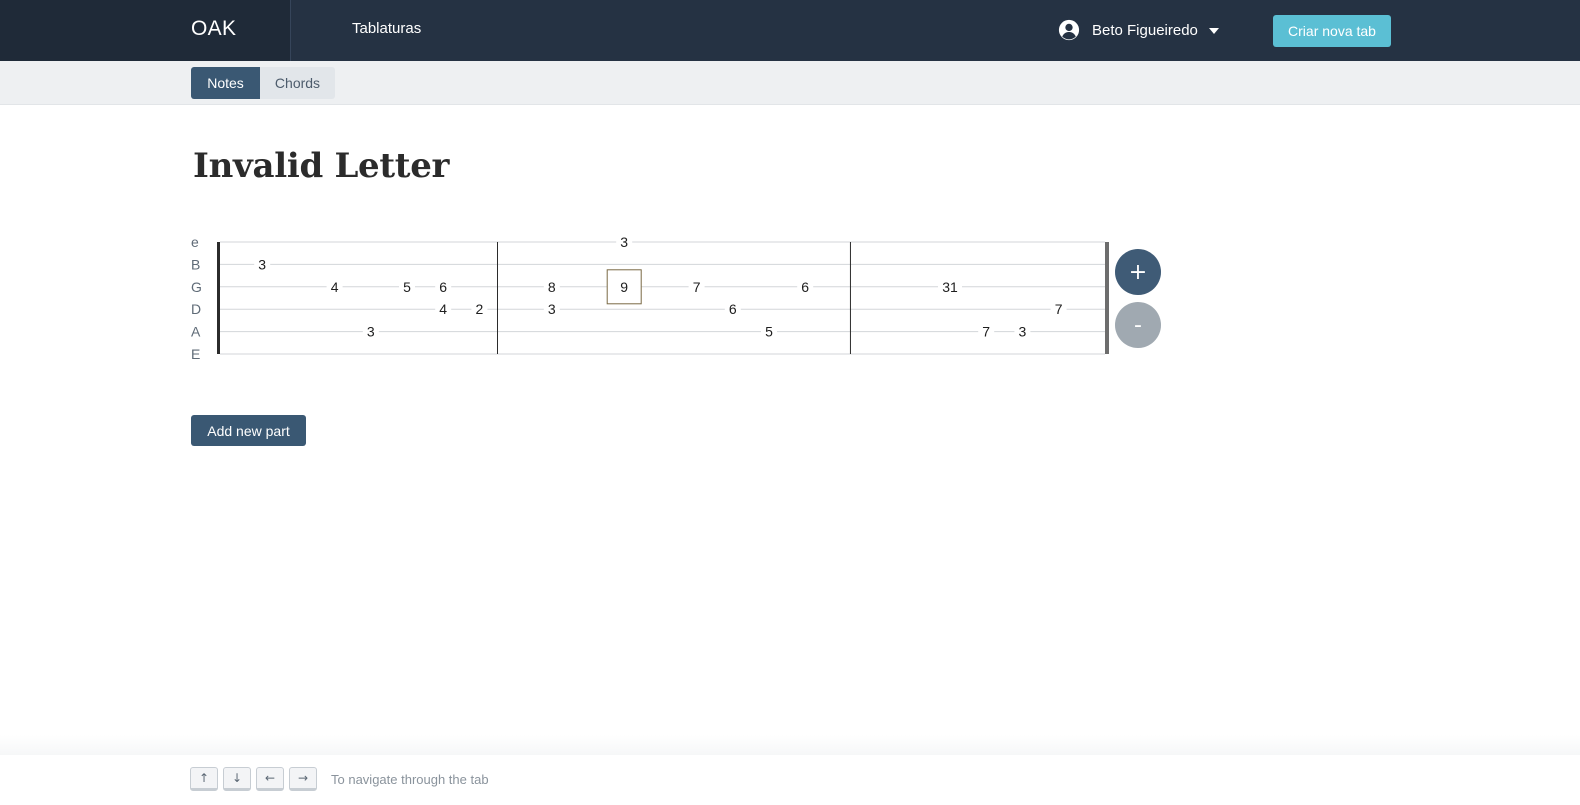  What do you see at coordinates (386, 28) in the screenshot?
I see `nav-link-tablaturas: Tablaturas` at bounding box center [386, 28].